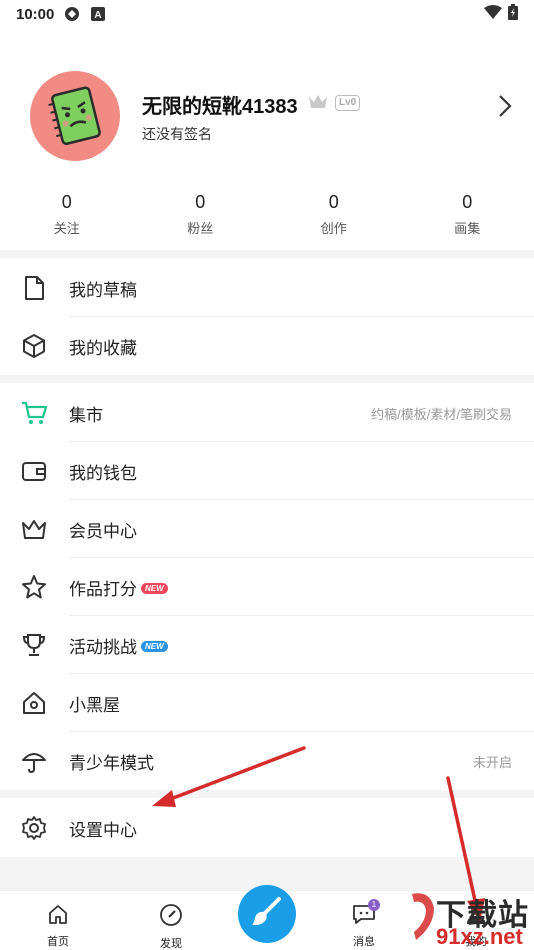  I want to click on nav-home: 首页, so click(58, 926).